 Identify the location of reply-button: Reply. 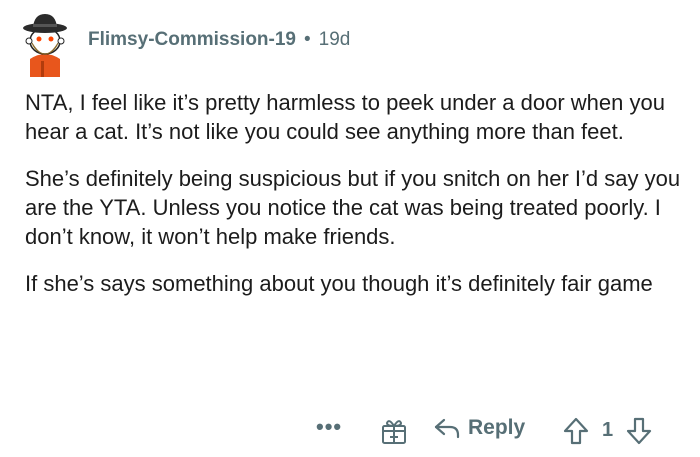
(479, 428).